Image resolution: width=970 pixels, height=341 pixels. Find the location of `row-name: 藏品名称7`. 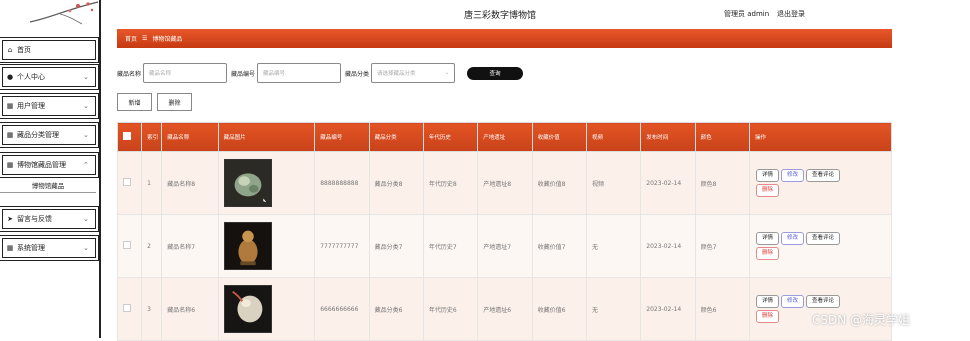

row-name: 藏品名称7 is located at coordinates (190, 246).